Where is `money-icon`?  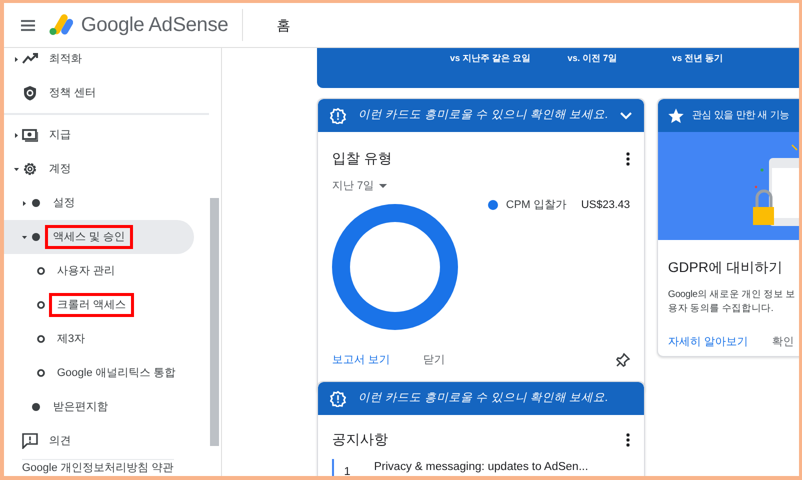 money-icon is located at coordinates (30, 135).